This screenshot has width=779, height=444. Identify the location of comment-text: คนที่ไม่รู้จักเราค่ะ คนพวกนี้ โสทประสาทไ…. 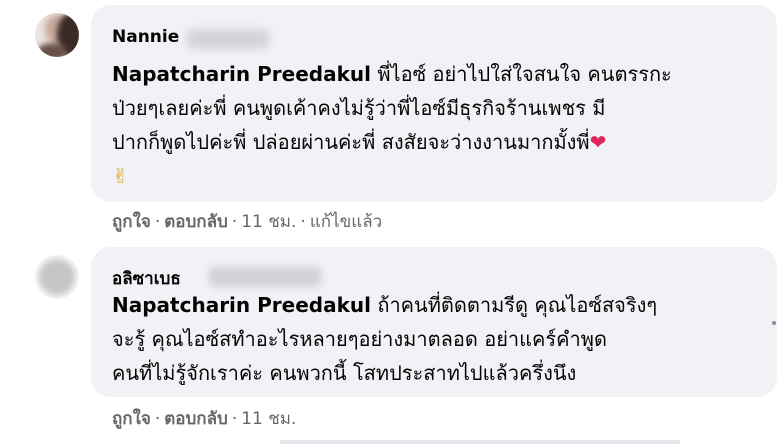
(344, 373).